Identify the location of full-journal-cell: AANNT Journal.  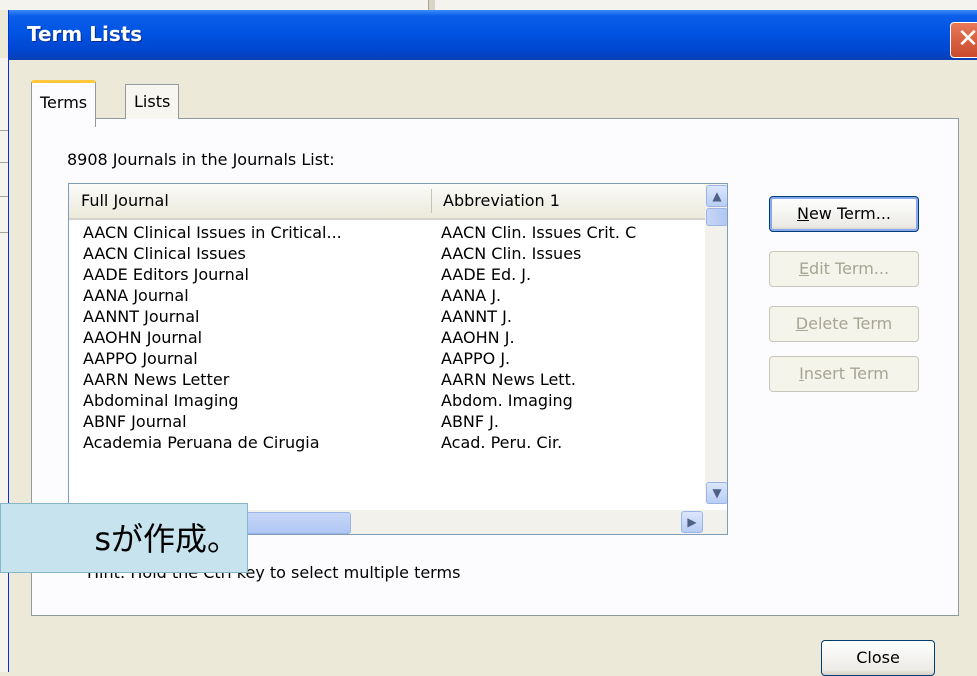
(141, 316).